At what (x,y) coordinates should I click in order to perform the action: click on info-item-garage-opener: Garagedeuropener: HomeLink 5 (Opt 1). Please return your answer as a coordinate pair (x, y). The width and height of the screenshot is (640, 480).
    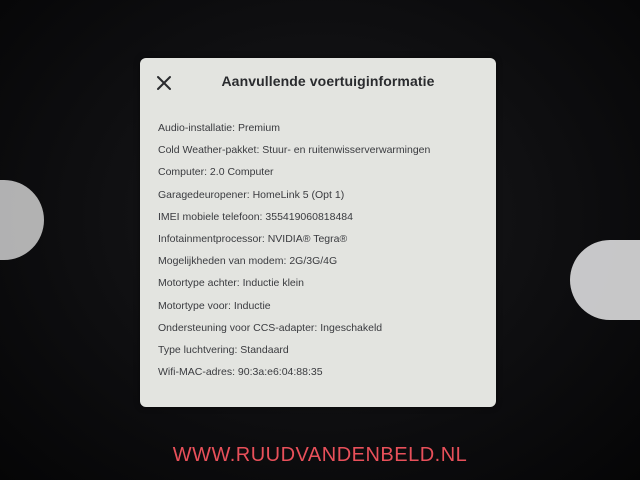
    Looking at the image, I should click on (251, 194).